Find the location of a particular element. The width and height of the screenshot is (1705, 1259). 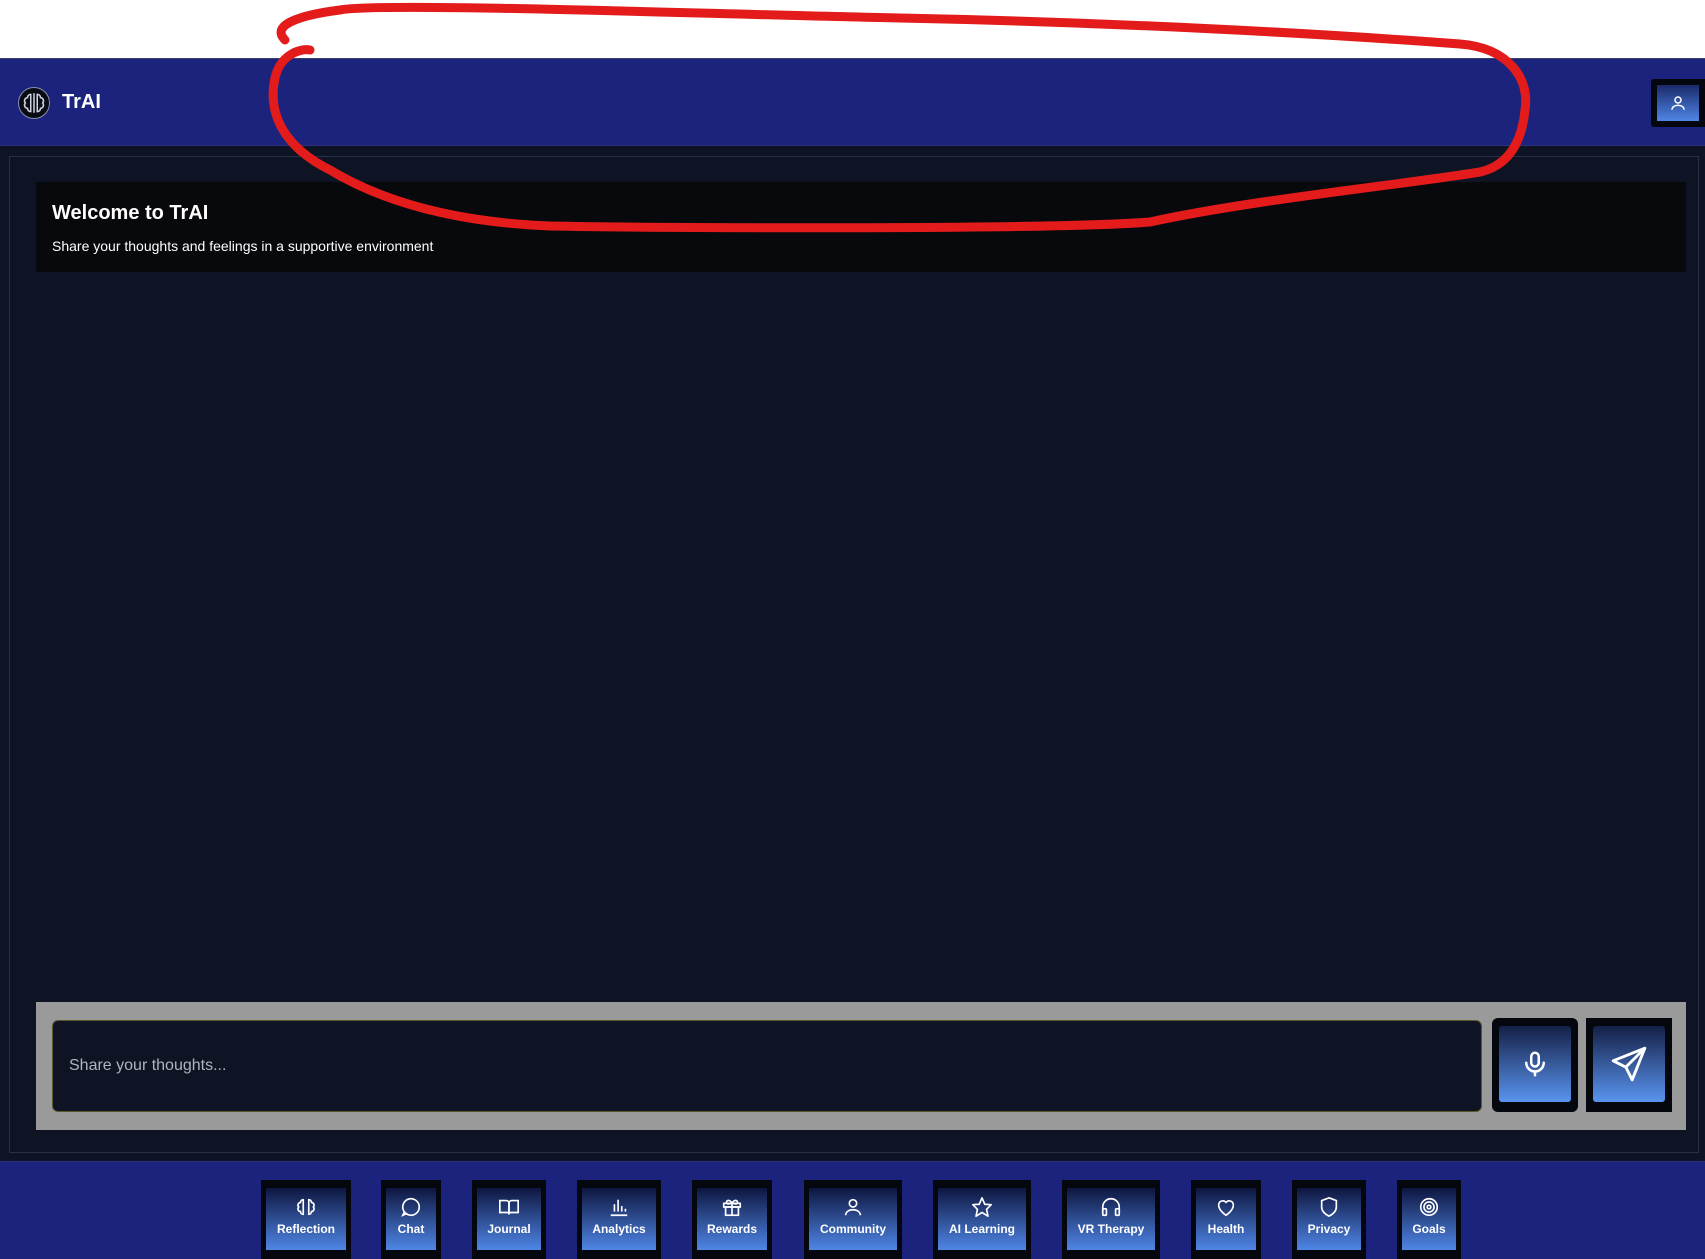

mic-icon is located at coordinates (1535, 1064).